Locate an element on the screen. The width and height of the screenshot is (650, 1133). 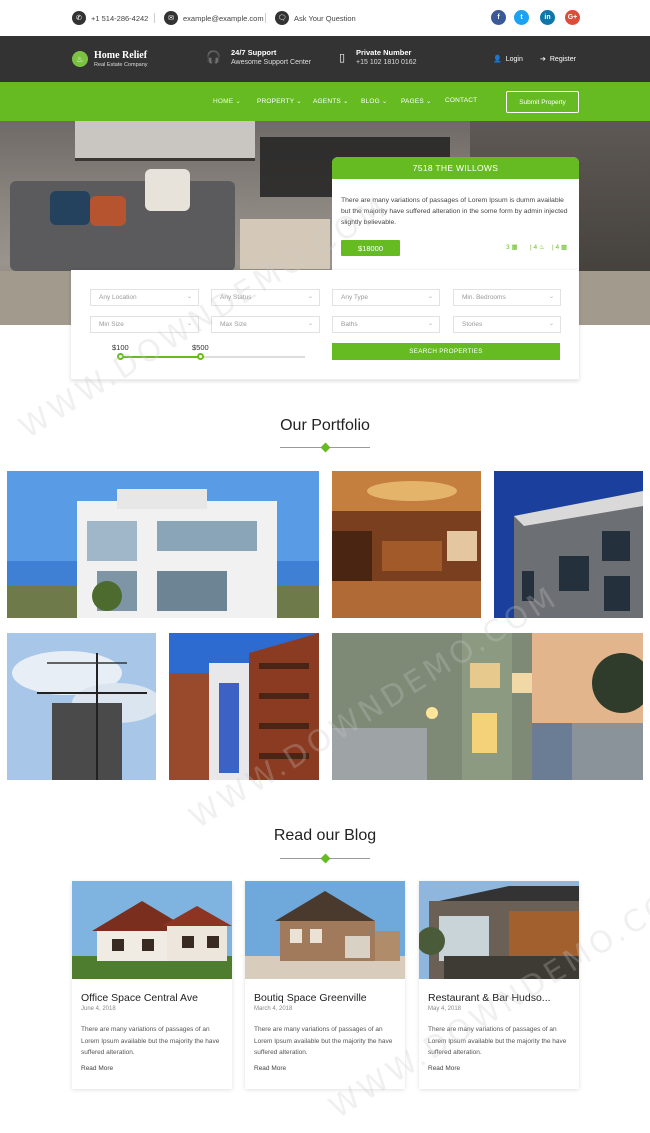
baths-select: Baths ⌄ is located at coordinates (386, 324).